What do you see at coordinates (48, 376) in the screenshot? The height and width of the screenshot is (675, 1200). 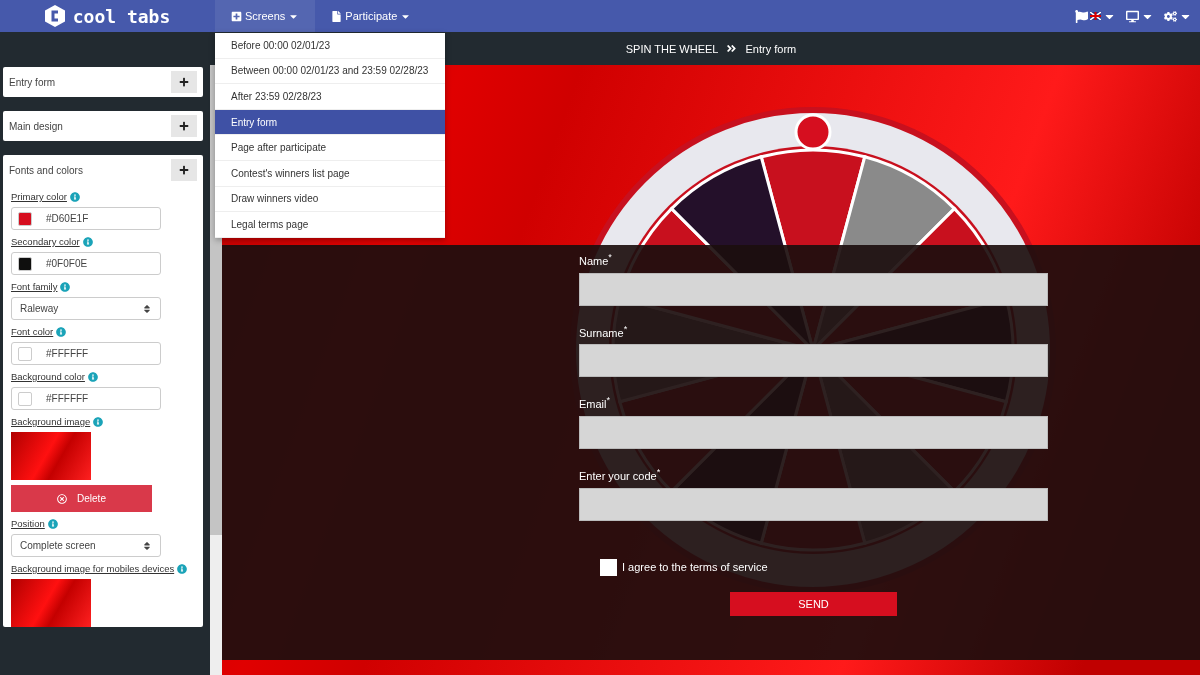 I see `setting-label: Background color` at bounding box center [48, 376].